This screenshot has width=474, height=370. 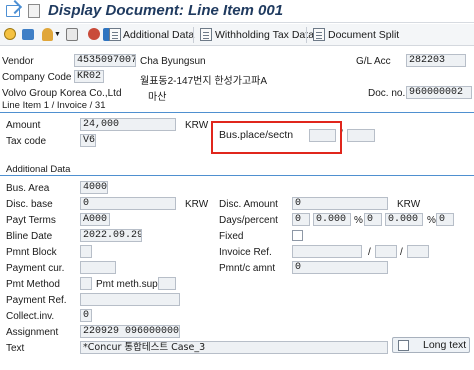 What do you see at coordinates (35, 268) in the screenshot?
I see `payment-cur-label: Payment cur.` at bounding box center [35, 268].